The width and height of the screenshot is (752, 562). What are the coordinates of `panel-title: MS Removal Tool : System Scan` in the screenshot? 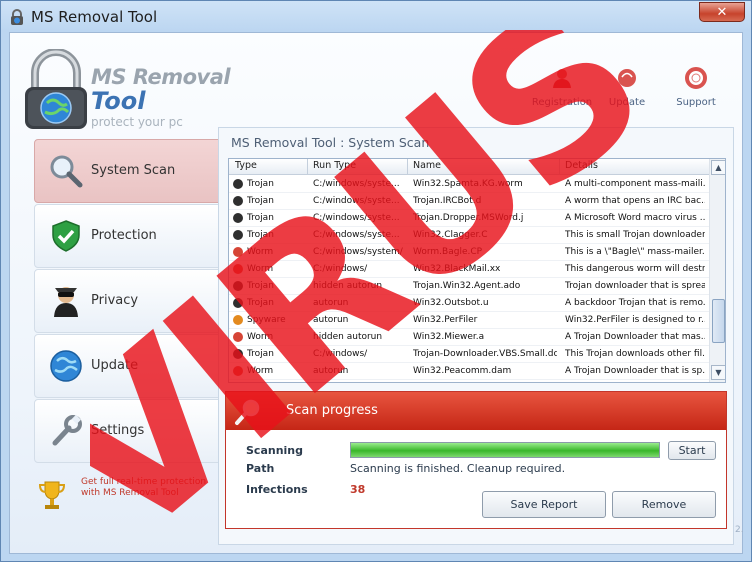 It's located at (330, 142).